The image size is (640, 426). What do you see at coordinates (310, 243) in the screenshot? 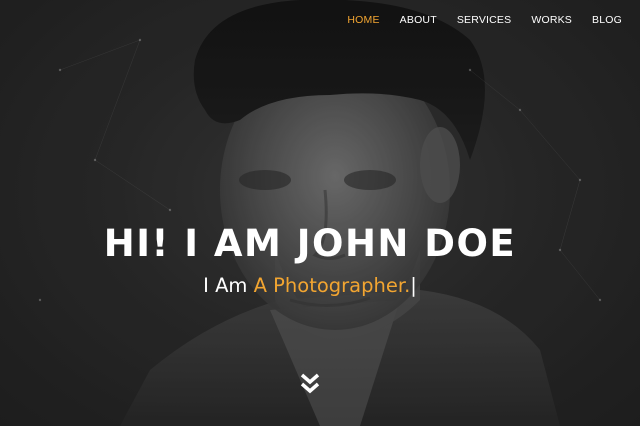
I see `hero-headline: HI! I AM JOHN DOE` at bounding box center [310, 243].